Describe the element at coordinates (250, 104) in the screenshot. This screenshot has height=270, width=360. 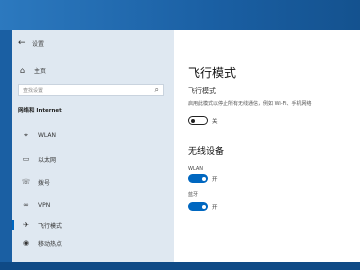
I see `airplane-description: 启用此模式以停止所有无线通信，例如 Wi-Fi、手机网络` at that location.